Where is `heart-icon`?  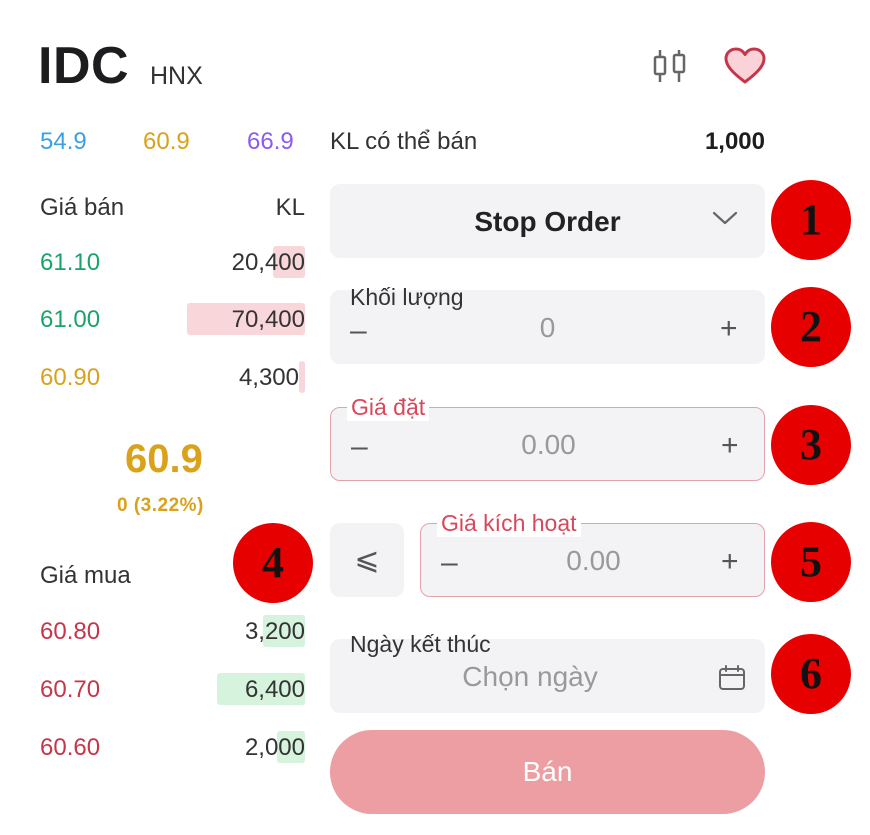 heart-icon is located at coordinates (745, 66).